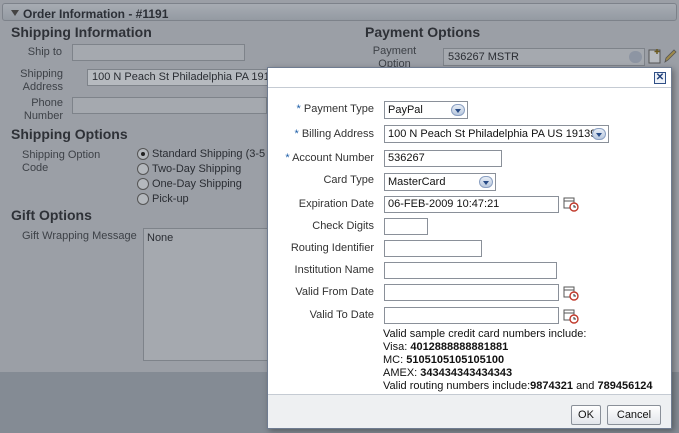 This screenshot has height=433, width=679. What do you see at coordinates (348, 180) in the screenshot?
I see `card-type-label: Card Type` at bounding box center [348, 180].